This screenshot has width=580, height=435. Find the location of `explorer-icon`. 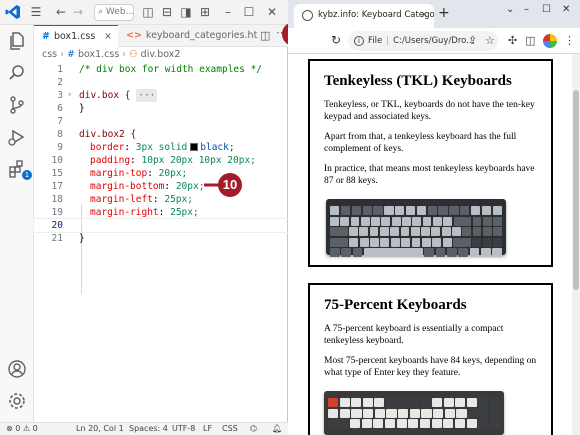

explorer-icon is located at coordinates (17, 41).